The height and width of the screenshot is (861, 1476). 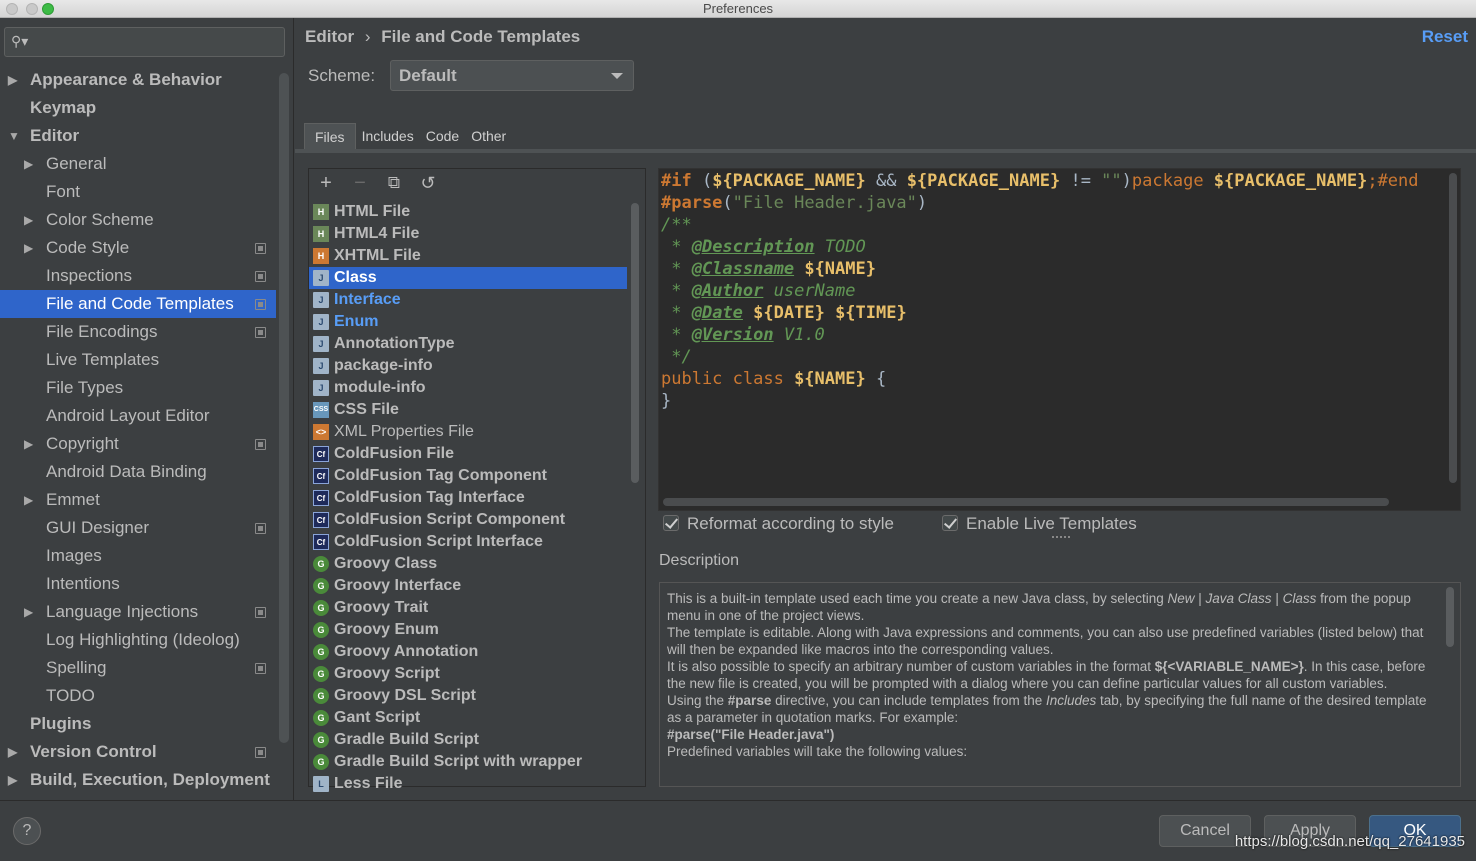 I want to click on template-item-label: Groovy Trait, so click(x=381, y=607).